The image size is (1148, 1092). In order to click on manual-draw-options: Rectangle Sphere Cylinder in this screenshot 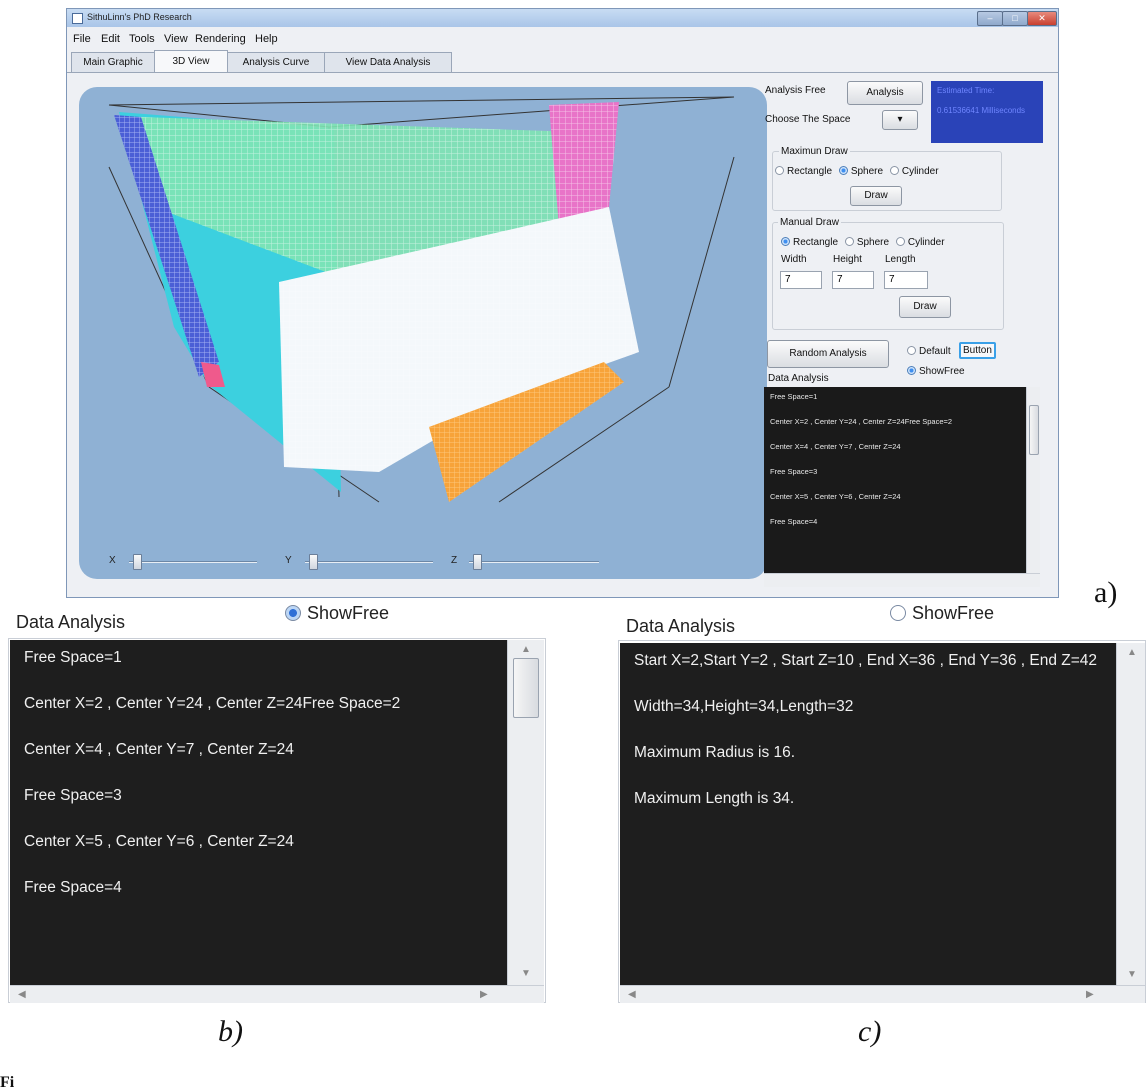, I will do `click(863, 242)`.